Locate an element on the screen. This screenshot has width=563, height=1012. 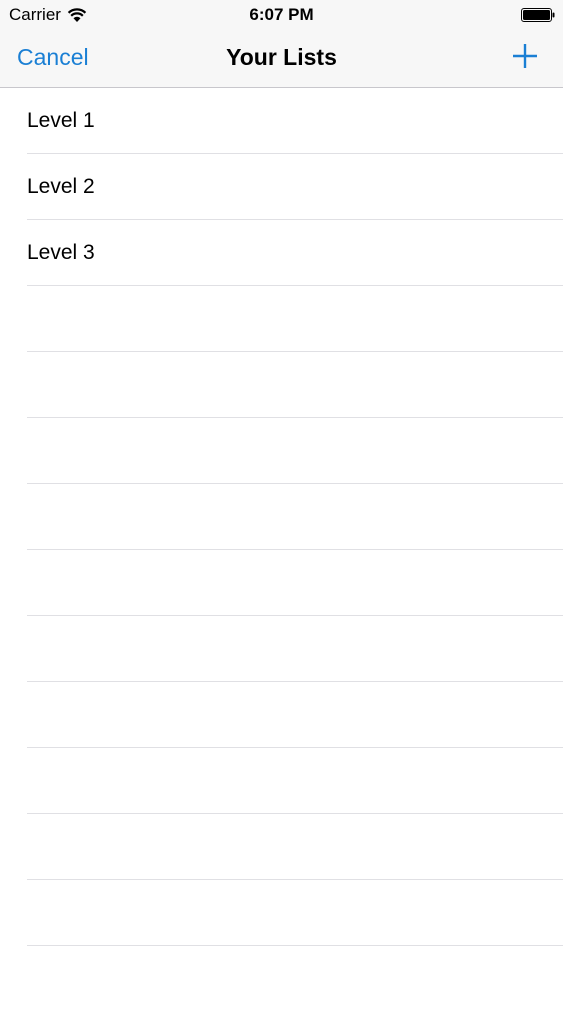
list-item: Level 3 is located at coordinates (295, 253).